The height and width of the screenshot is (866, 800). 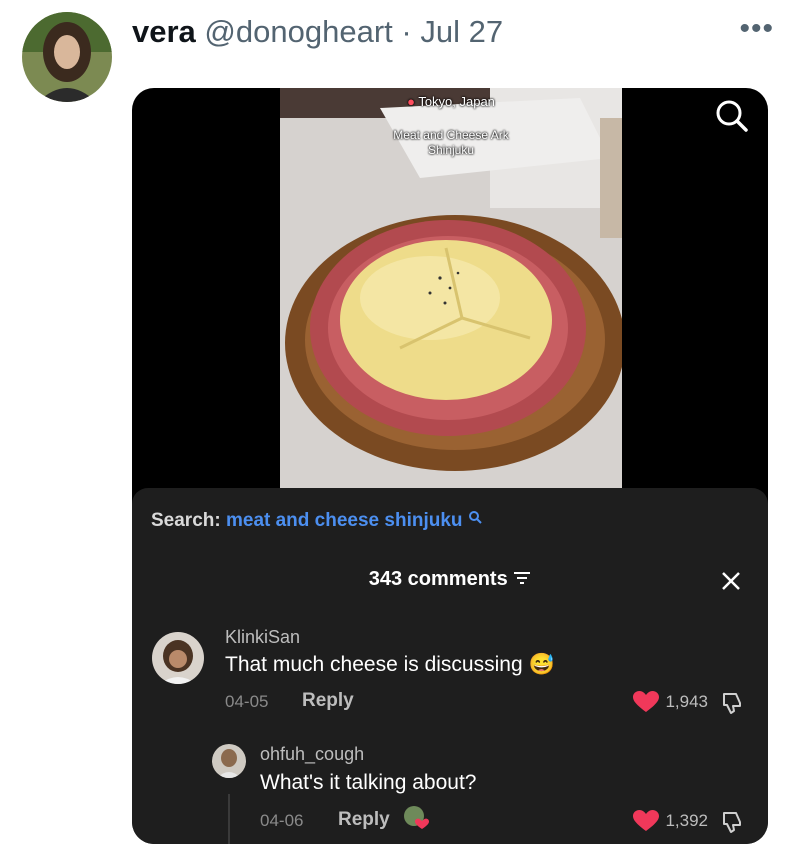 What do you see at coordinates (164, 31) in the screenshot?
I see `display-name: vera` at bounding box center [164, 31].